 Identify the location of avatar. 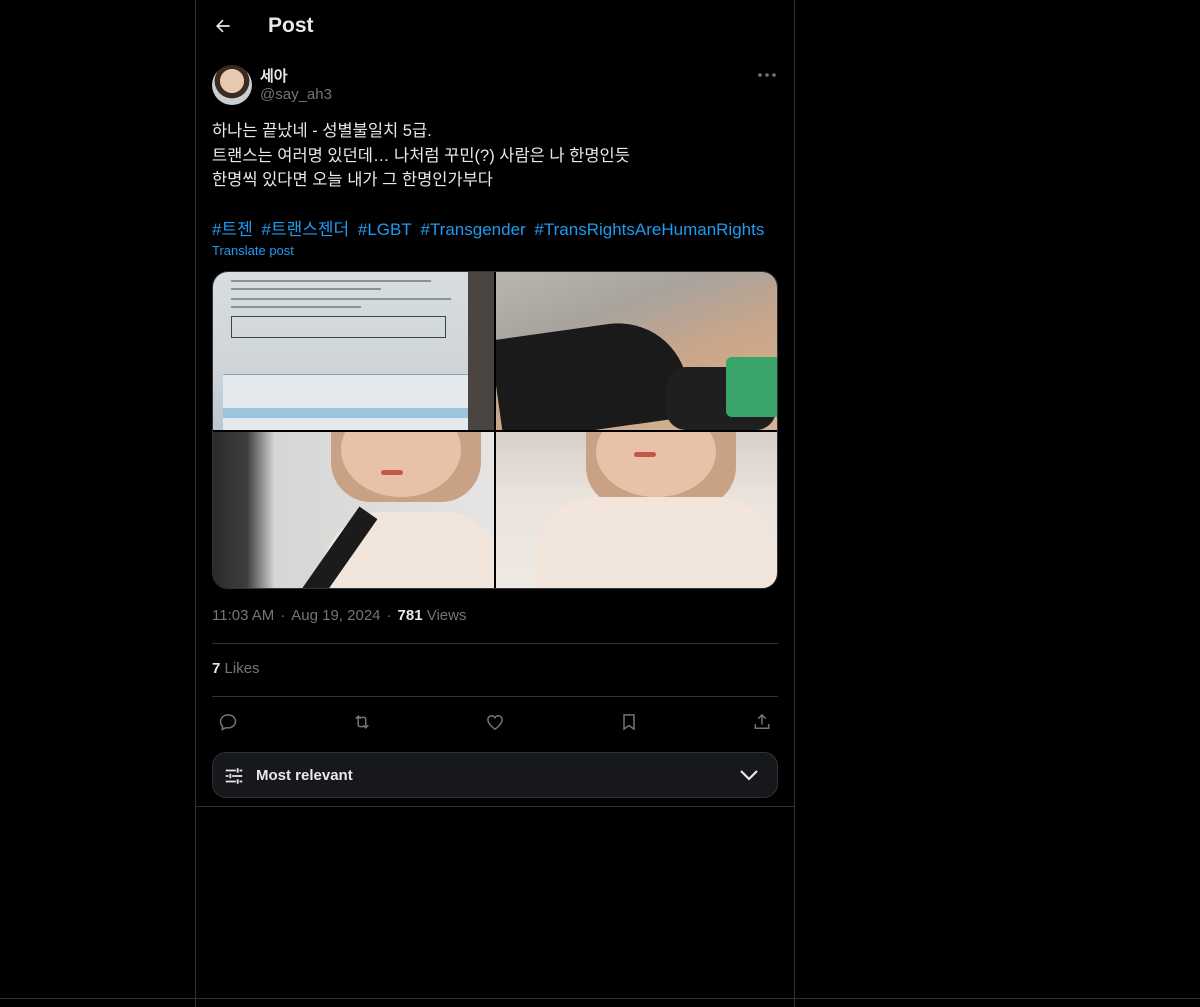
(232, 85).